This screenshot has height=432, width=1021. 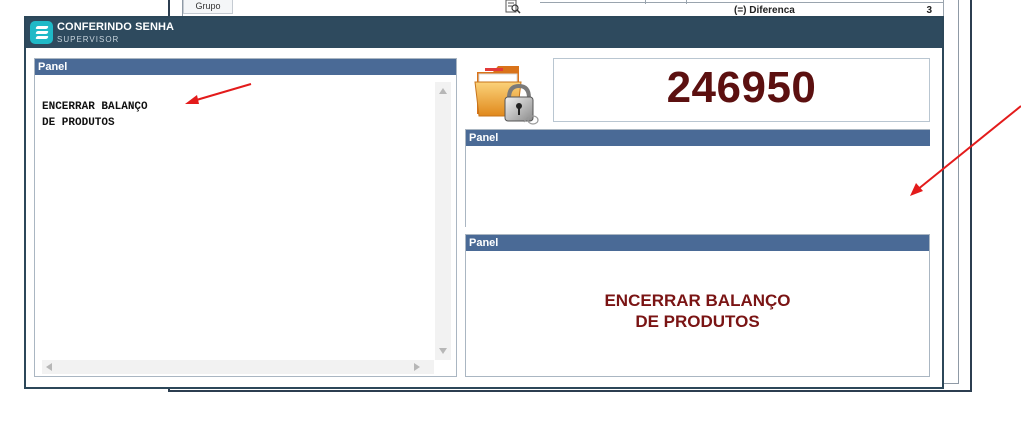 What do you see at coordinates (697, 311) in the screenshot?
I see `action-message: ENCERRAR BALANÇO DE PRODUTOS` at bounding box center [697, 311].